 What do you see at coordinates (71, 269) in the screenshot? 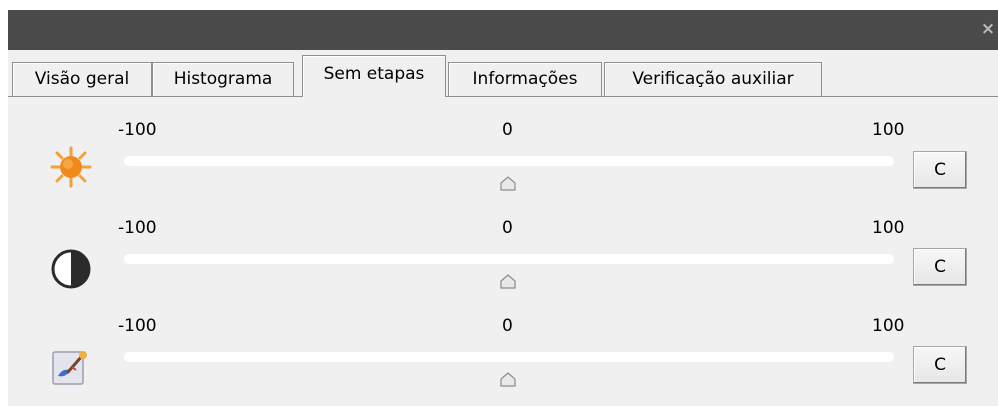
I see `contrast-icon` at bounding box center [71, 269].